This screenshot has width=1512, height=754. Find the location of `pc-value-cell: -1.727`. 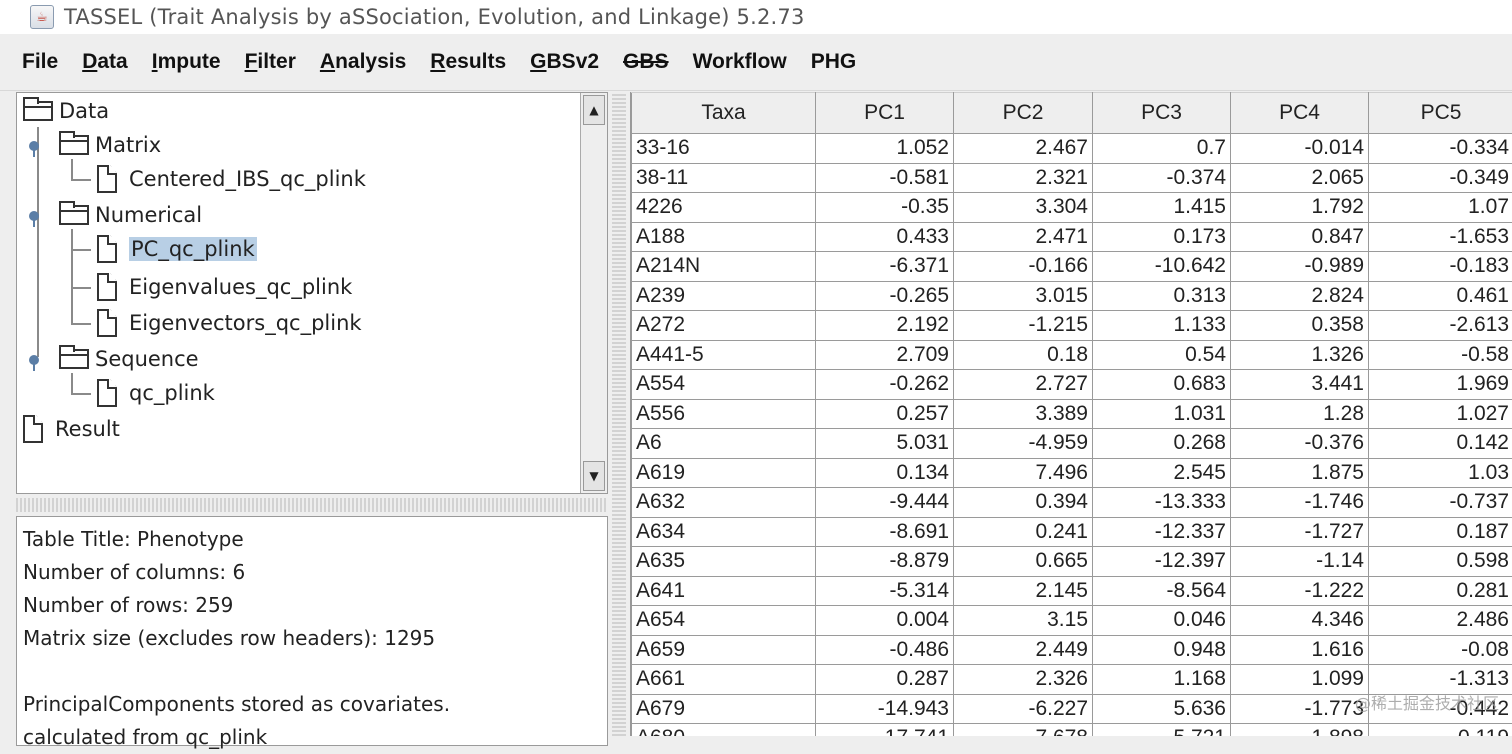

pc-value-cell: -1.727 is located at coordinates (1300, 532).